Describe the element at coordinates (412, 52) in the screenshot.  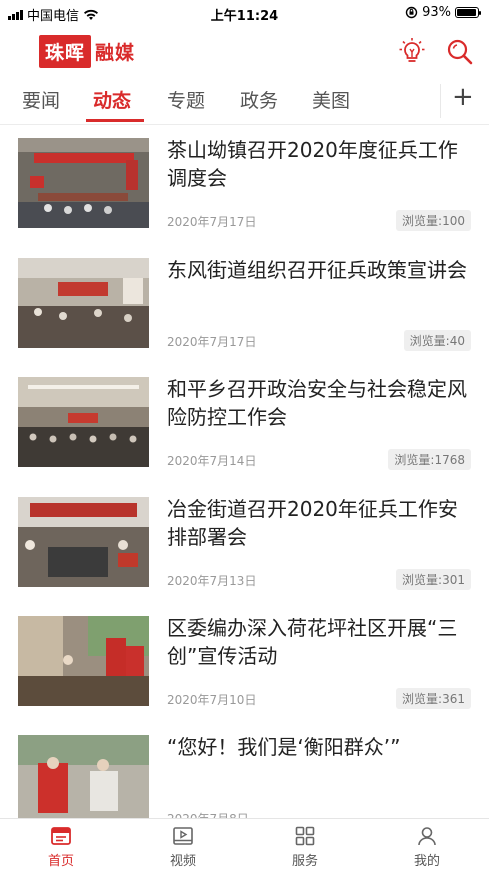
I see `lightbulb-icon` at that location.